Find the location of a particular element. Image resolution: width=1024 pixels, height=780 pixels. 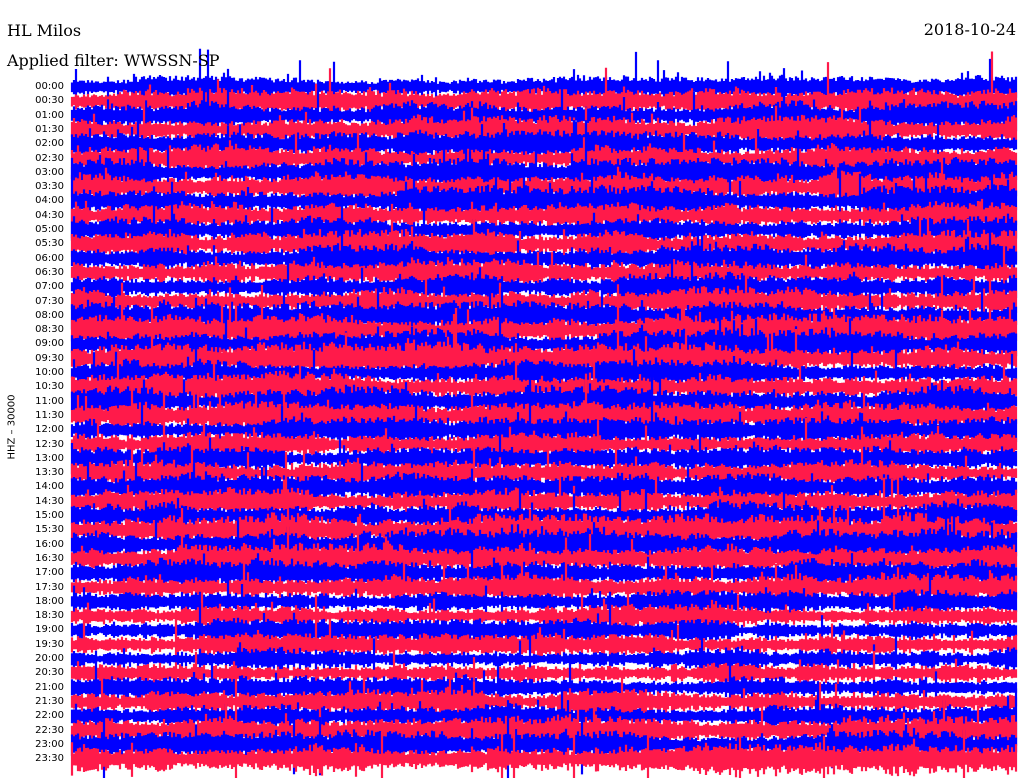

row-label-1730: 17:30 is located at coordinates (49, 587).